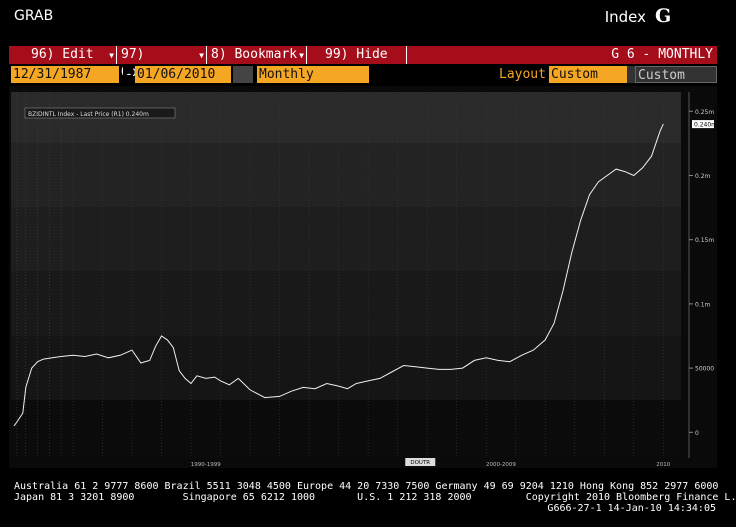 This screenshot has height=527, width=736. What do you see at coordinates (183, 74) in the screenshot?
I see `end-date-field: 01/06/2010` at bounding box center [183, 74].